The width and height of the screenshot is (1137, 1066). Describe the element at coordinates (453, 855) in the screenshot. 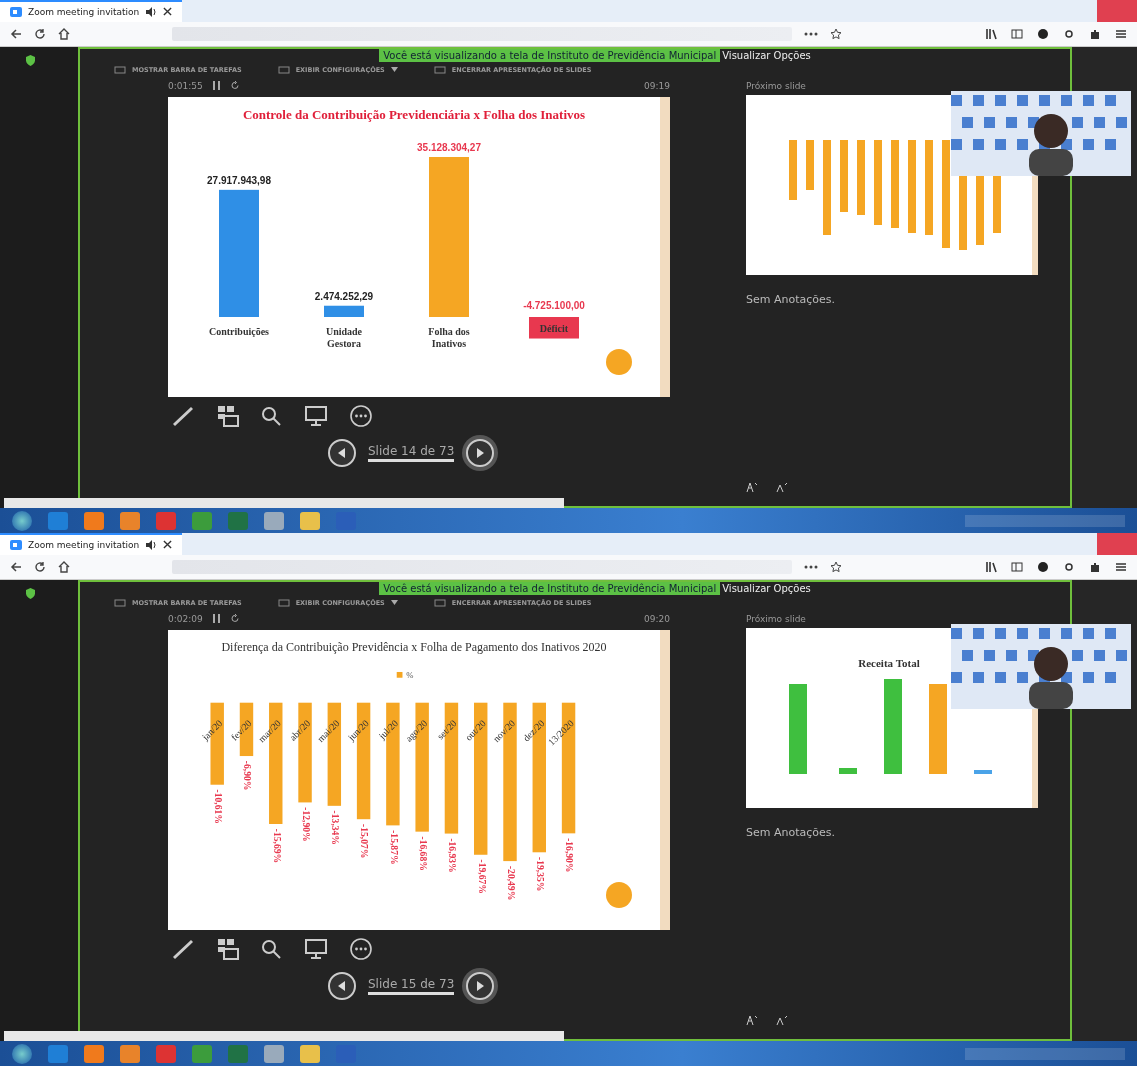

I see `value-label: -16,93%` at that location.